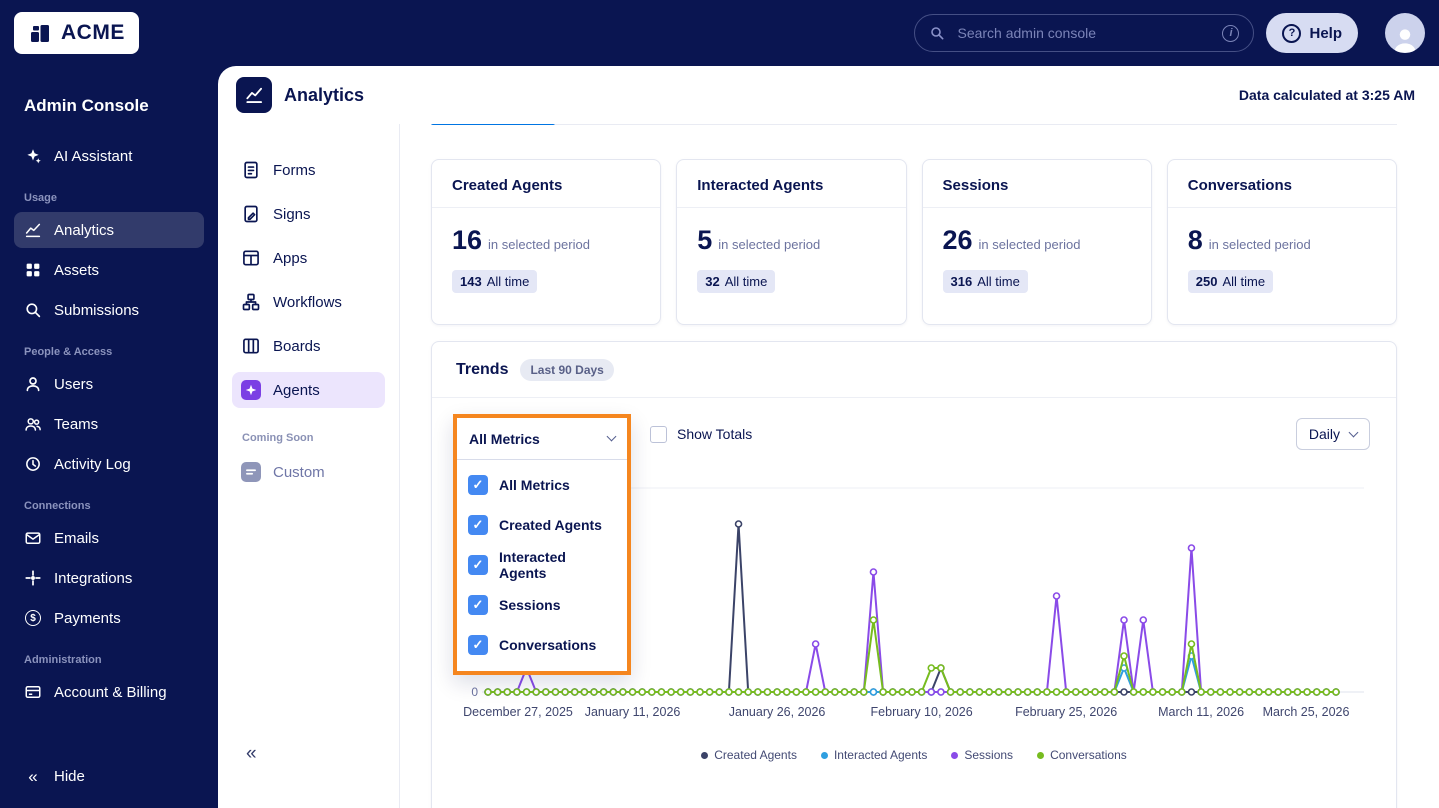 The image size is (1439, 808). I want to click on page-title: Analytics, so click(324, 94).